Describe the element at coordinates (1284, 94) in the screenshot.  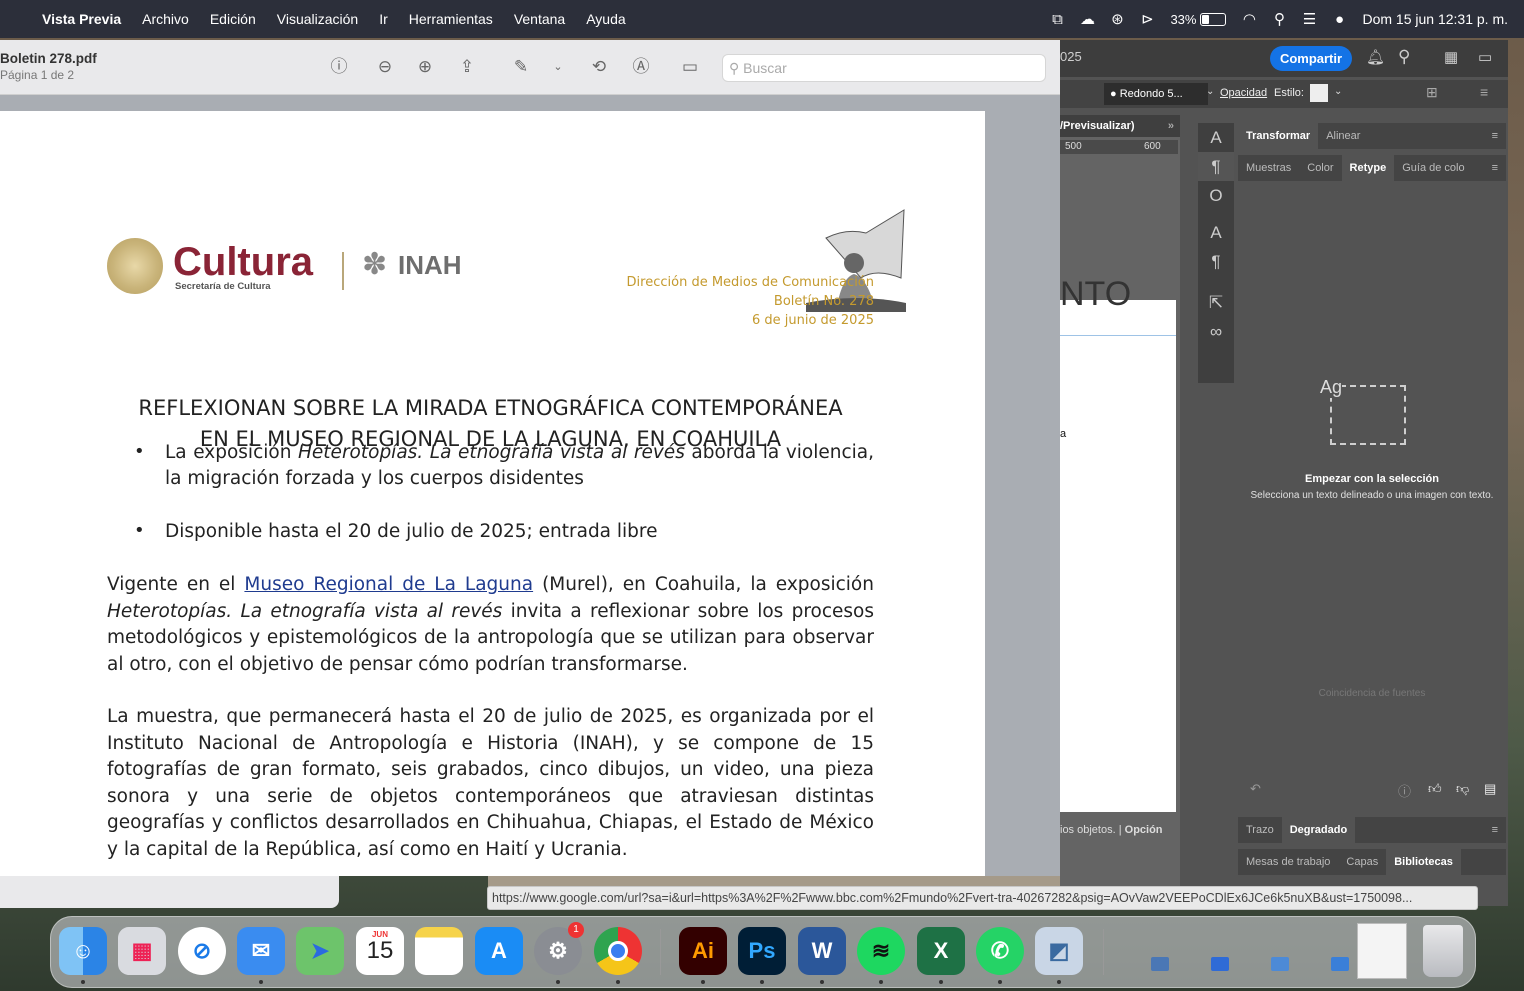
I see `illustrator-control-bar: ● Redondo 5... ⌄ Opacidad Estilo: ⌄ ⊞ ≡` at that location.